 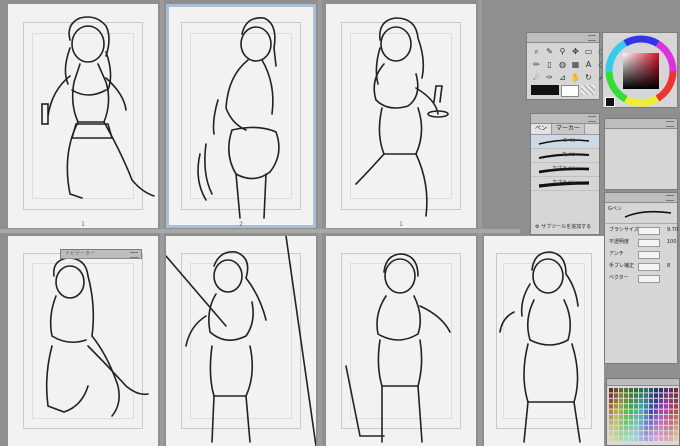 I want to click on layer-property-panel, so click(x=641, y=154).